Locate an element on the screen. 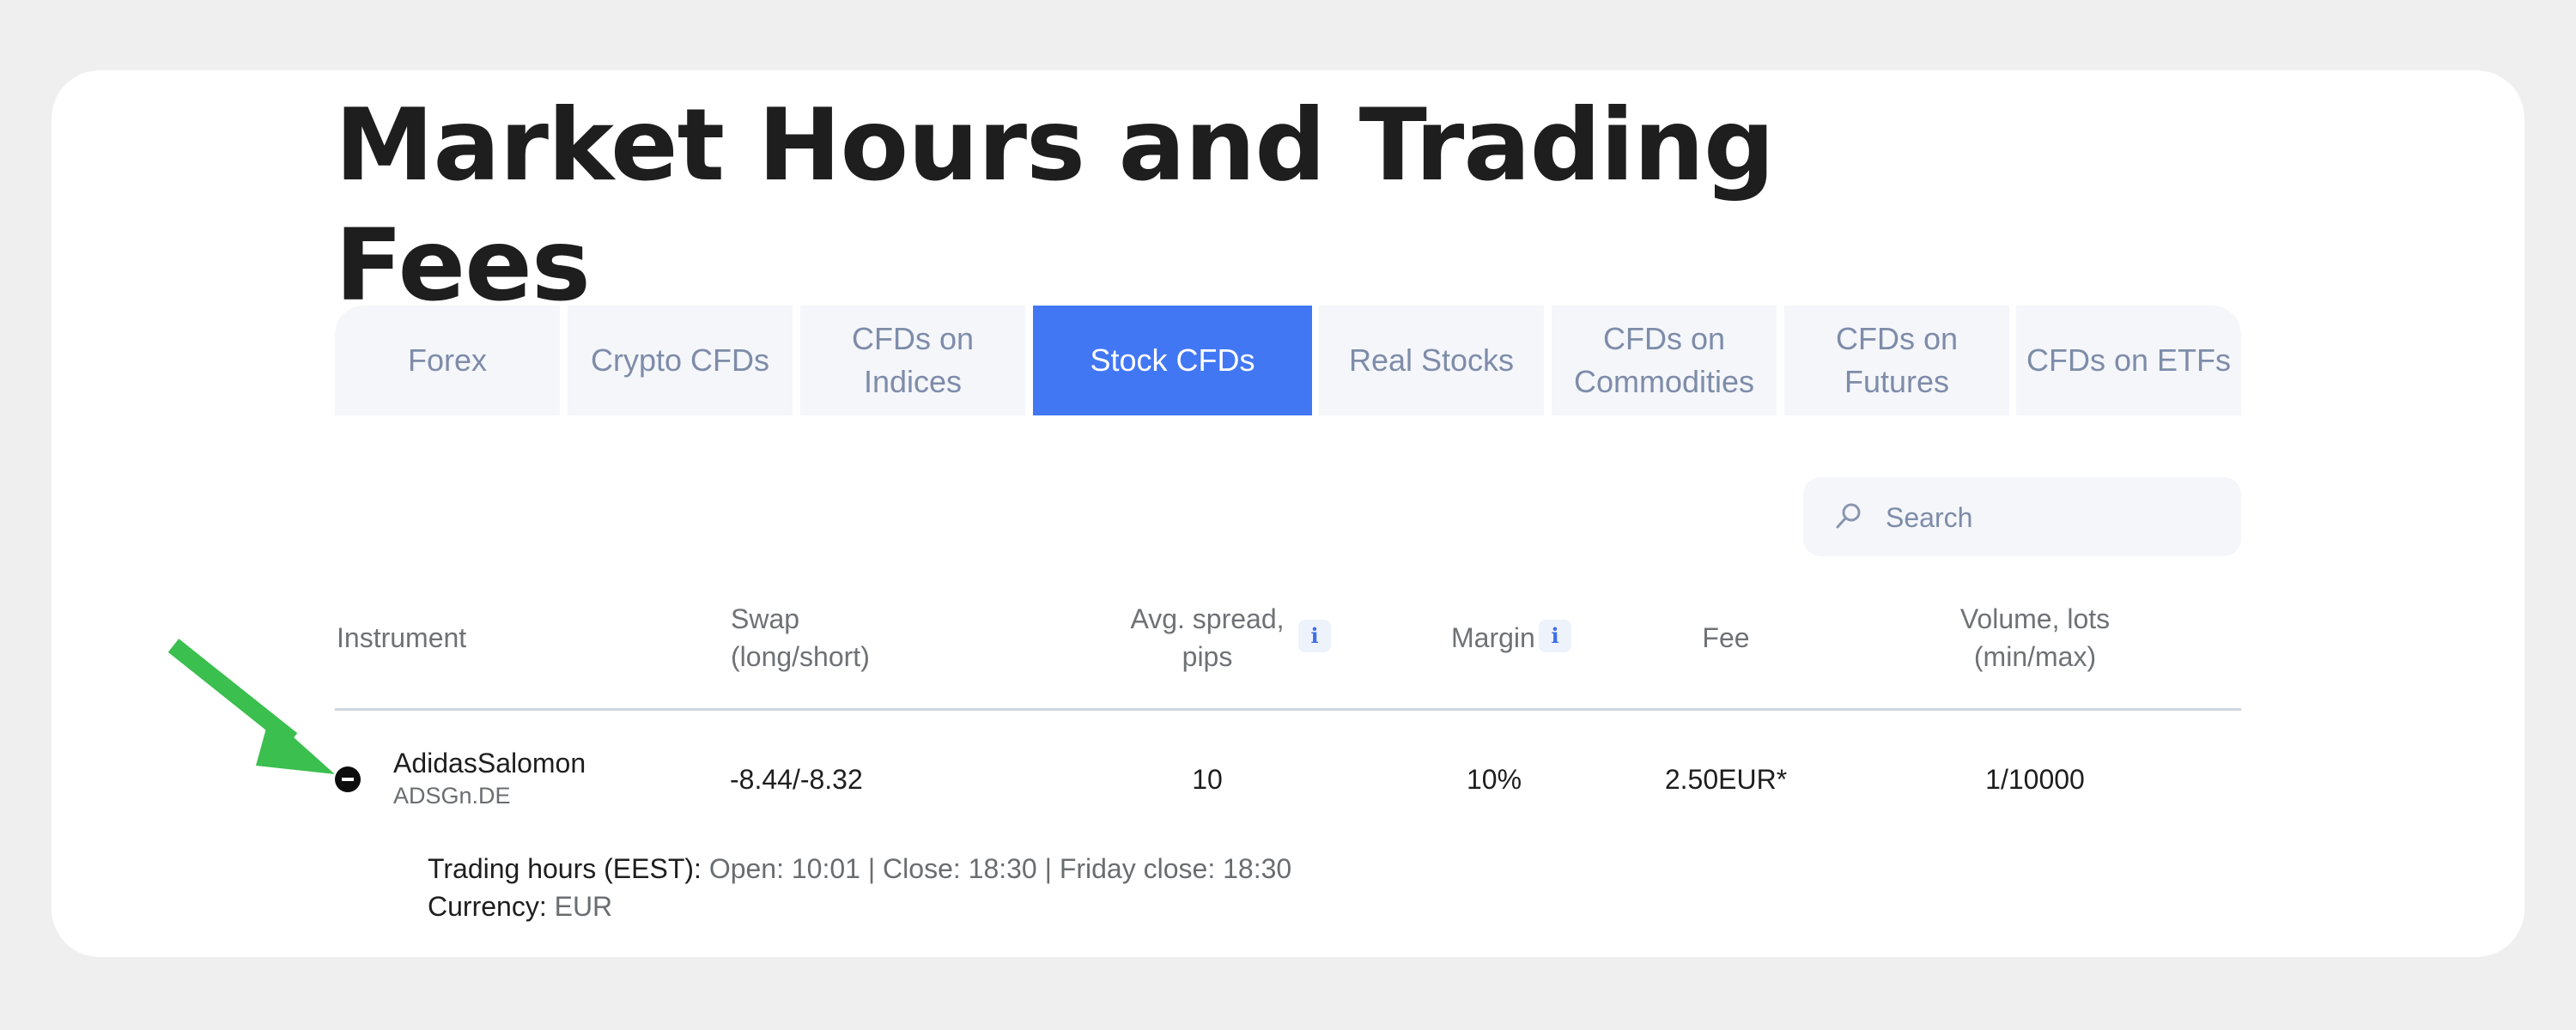  currency-value: EUR is located at coordinates (583, 906).